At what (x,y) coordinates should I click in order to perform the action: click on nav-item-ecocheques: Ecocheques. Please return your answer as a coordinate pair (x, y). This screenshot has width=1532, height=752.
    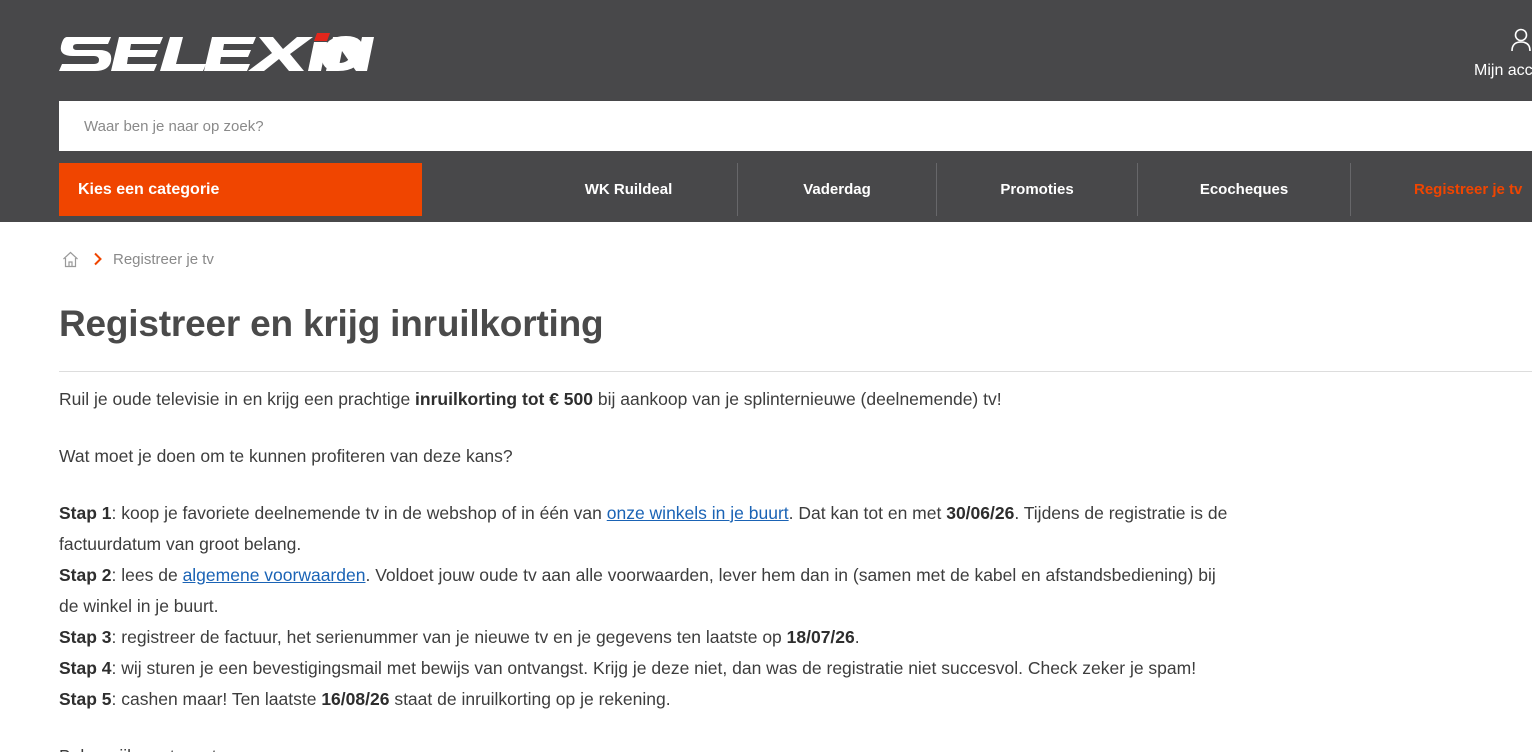
    Looking at the image, I should click on (1244, 189).